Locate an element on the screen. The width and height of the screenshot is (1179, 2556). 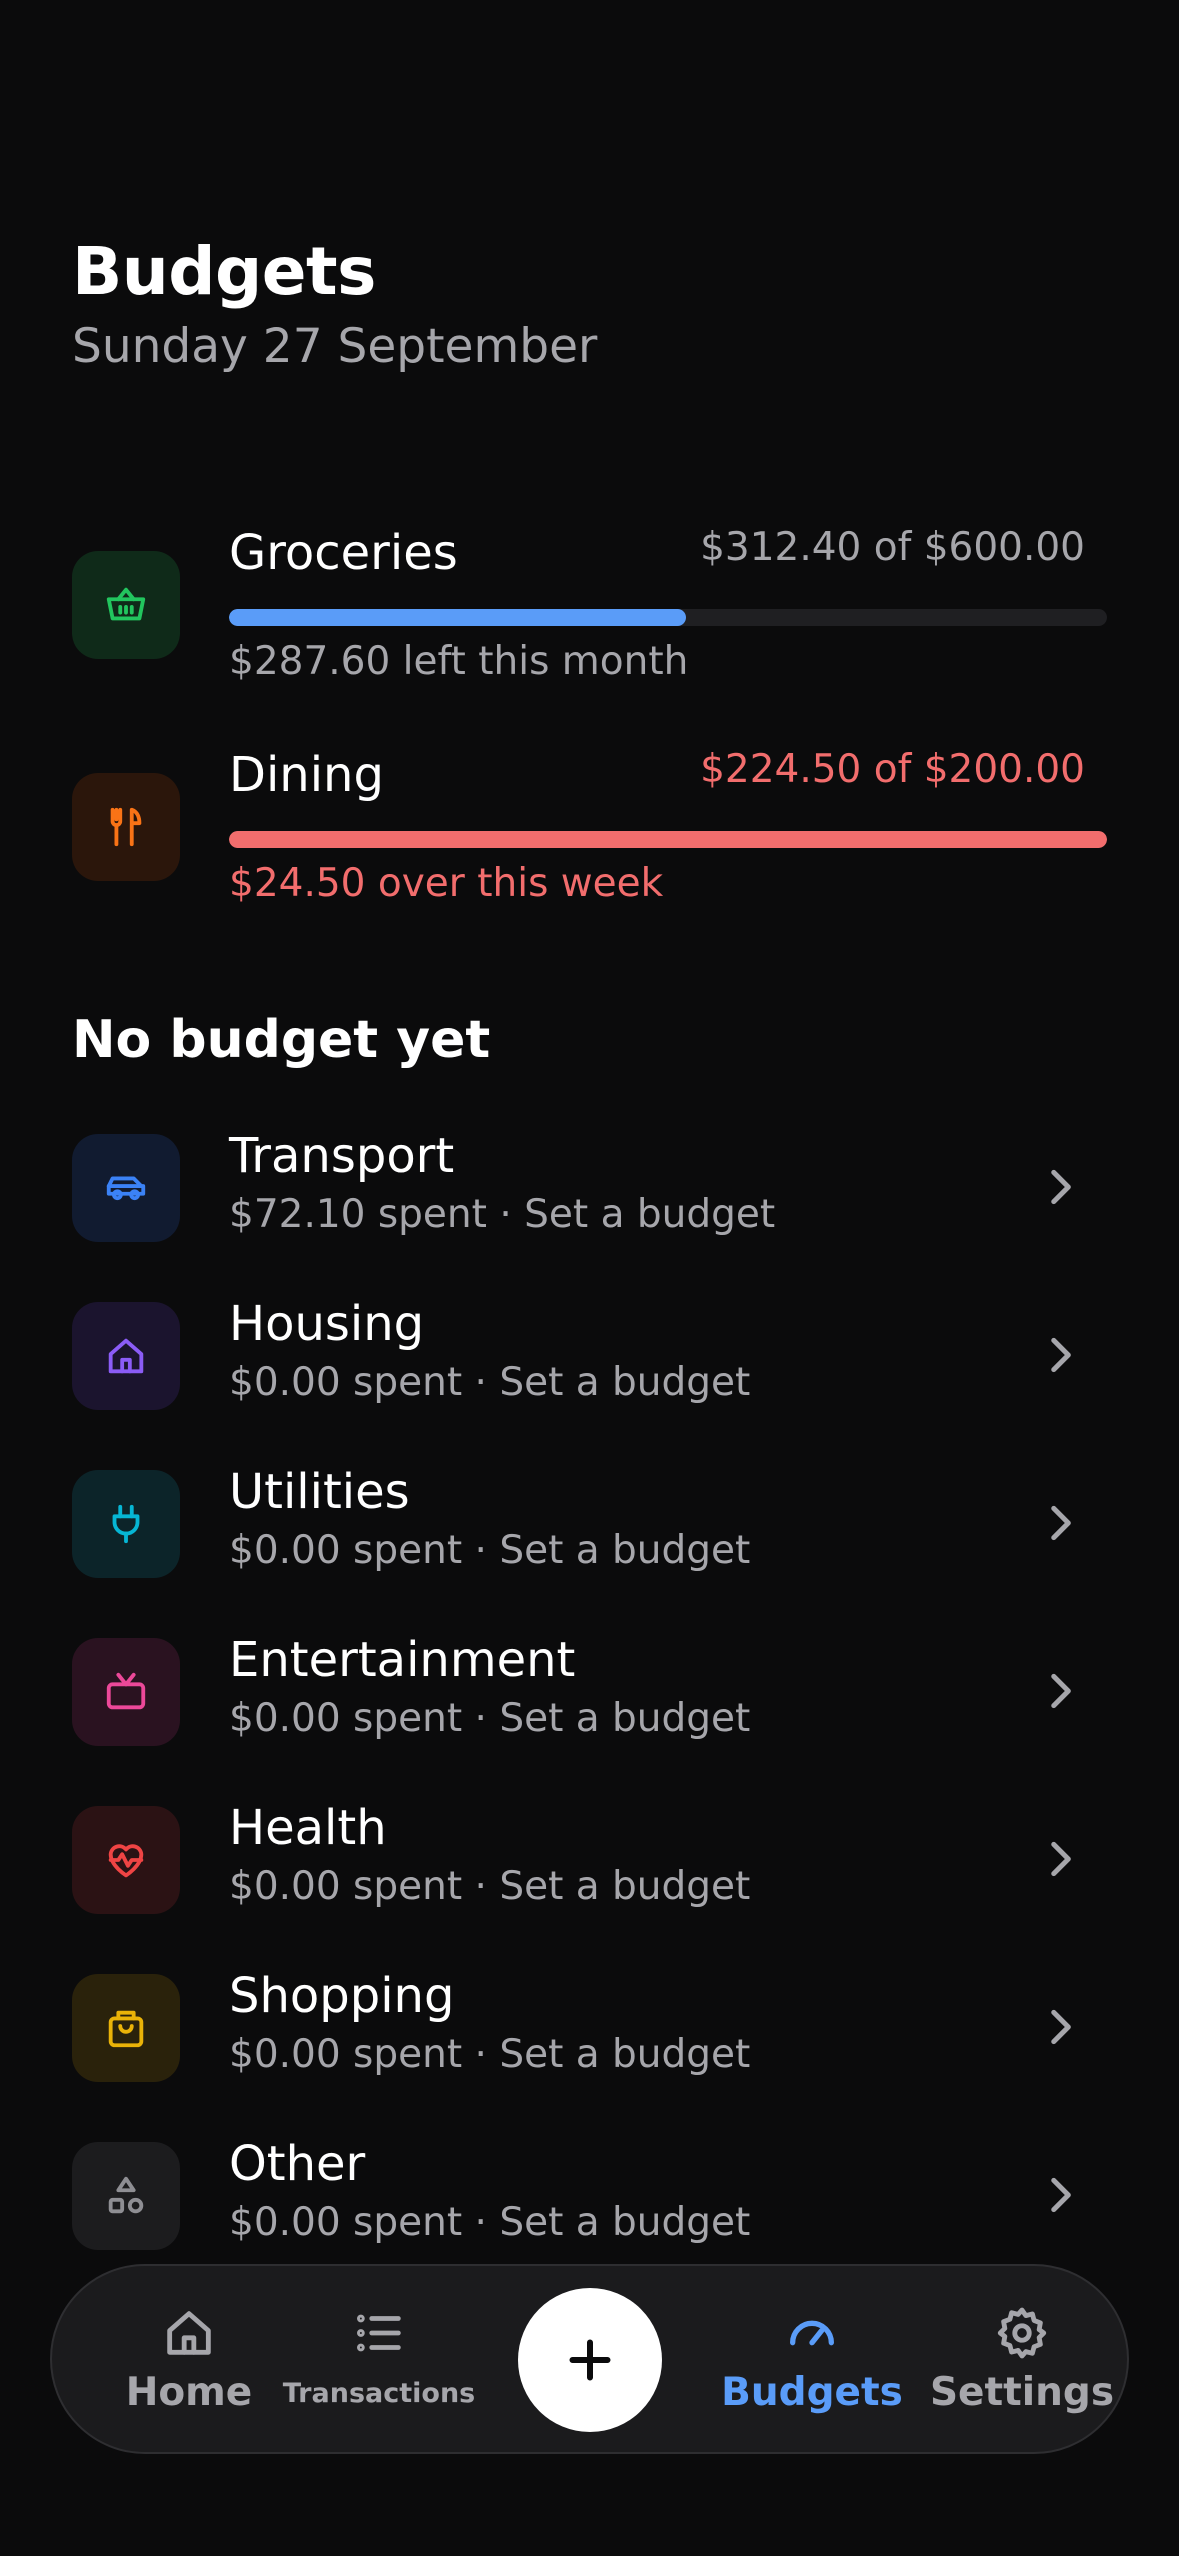
house-icon is located at coordinates (126, 1356).